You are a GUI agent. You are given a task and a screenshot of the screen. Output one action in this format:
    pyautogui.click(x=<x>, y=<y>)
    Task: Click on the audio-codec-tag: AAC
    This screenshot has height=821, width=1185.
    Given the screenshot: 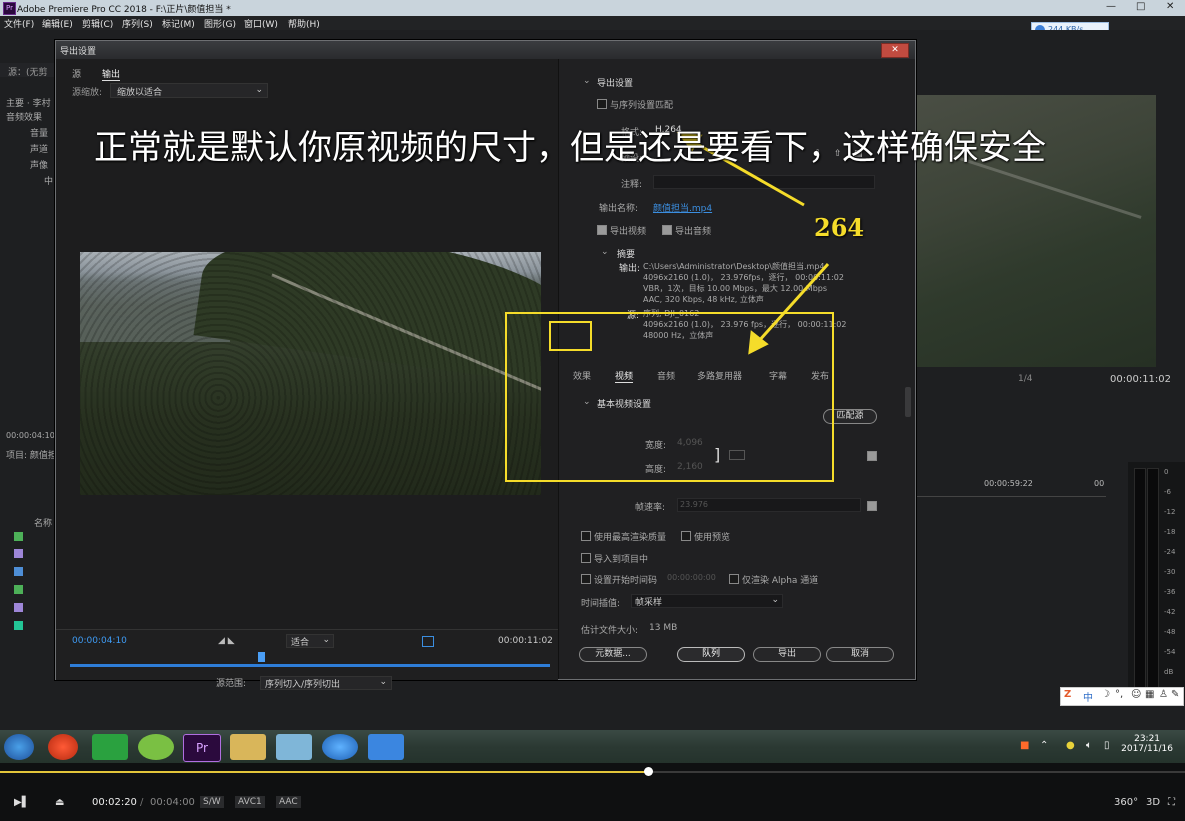 What is the action you would take?
    pyautogui.click(x=288, y=802)
    